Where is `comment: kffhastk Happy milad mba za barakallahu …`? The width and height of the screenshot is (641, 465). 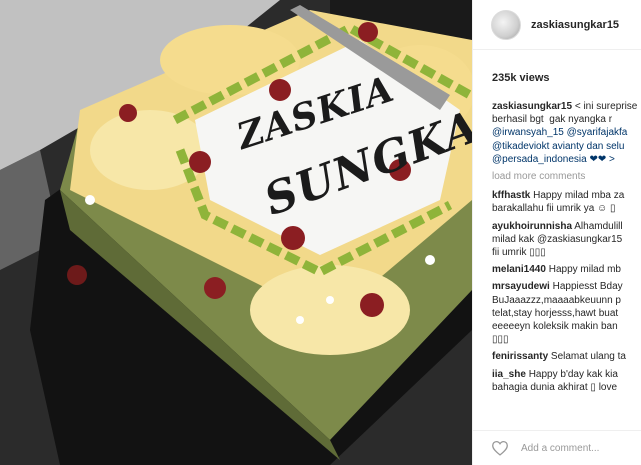 comment: kffhastk Happy milad mba za barakallahu … is located at coordinates (566, 202).